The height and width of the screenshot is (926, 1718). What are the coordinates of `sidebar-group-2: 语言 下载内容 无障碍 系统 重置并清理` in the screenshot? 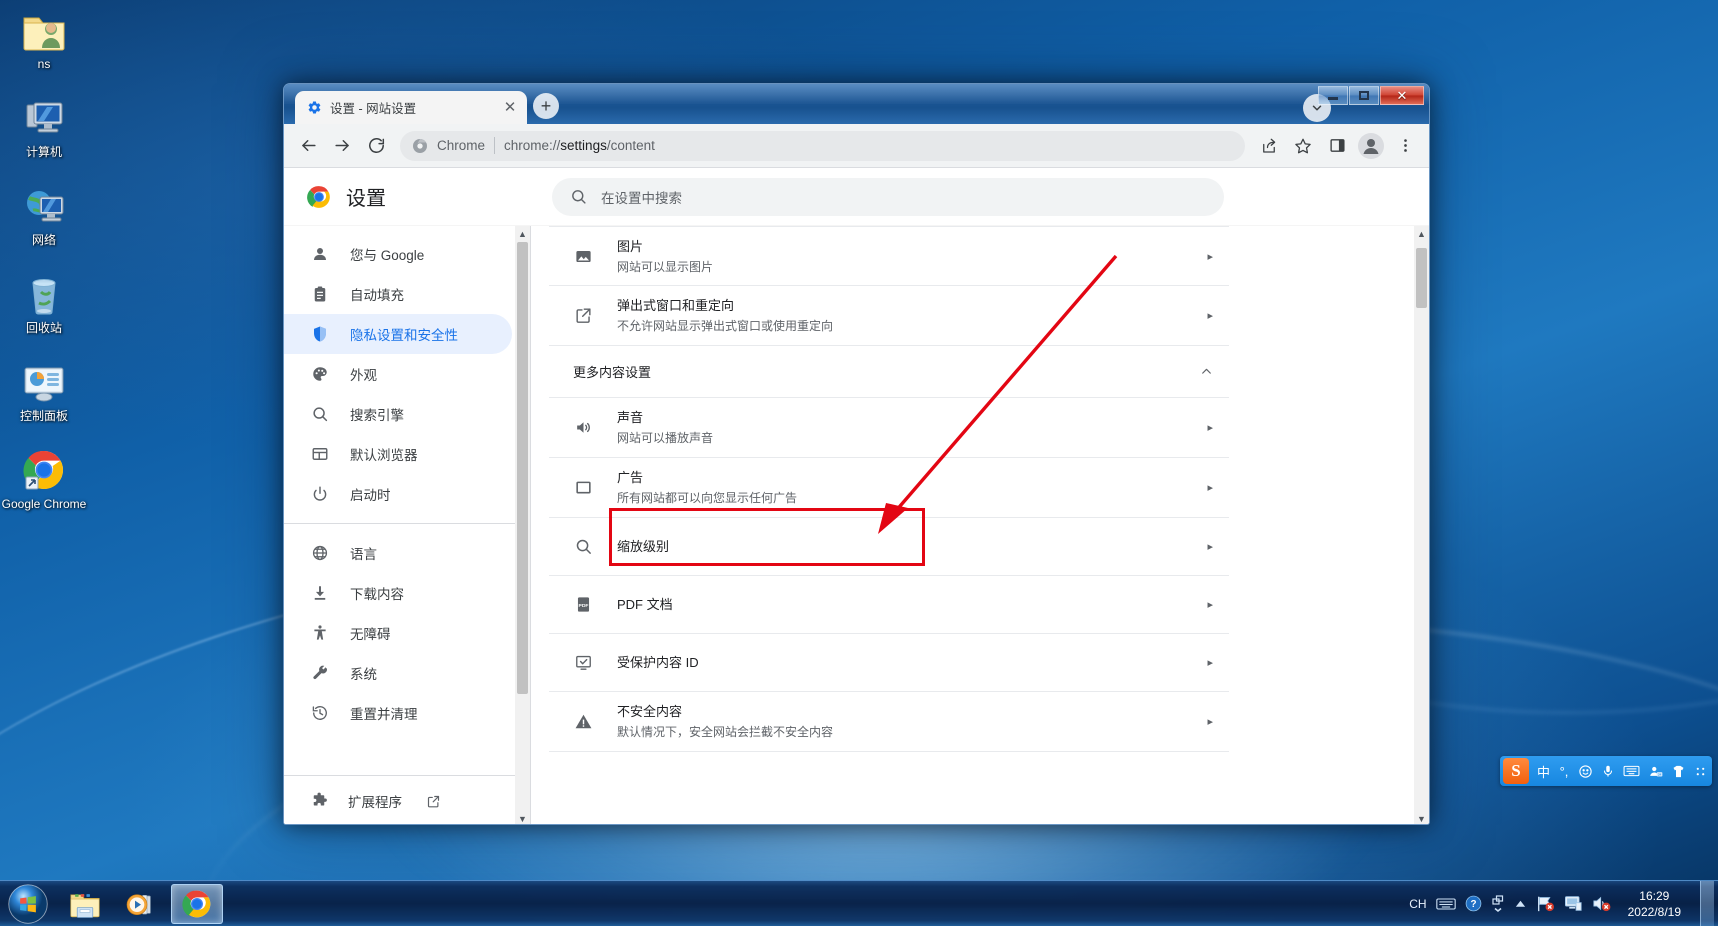 It's located at (407, 633).